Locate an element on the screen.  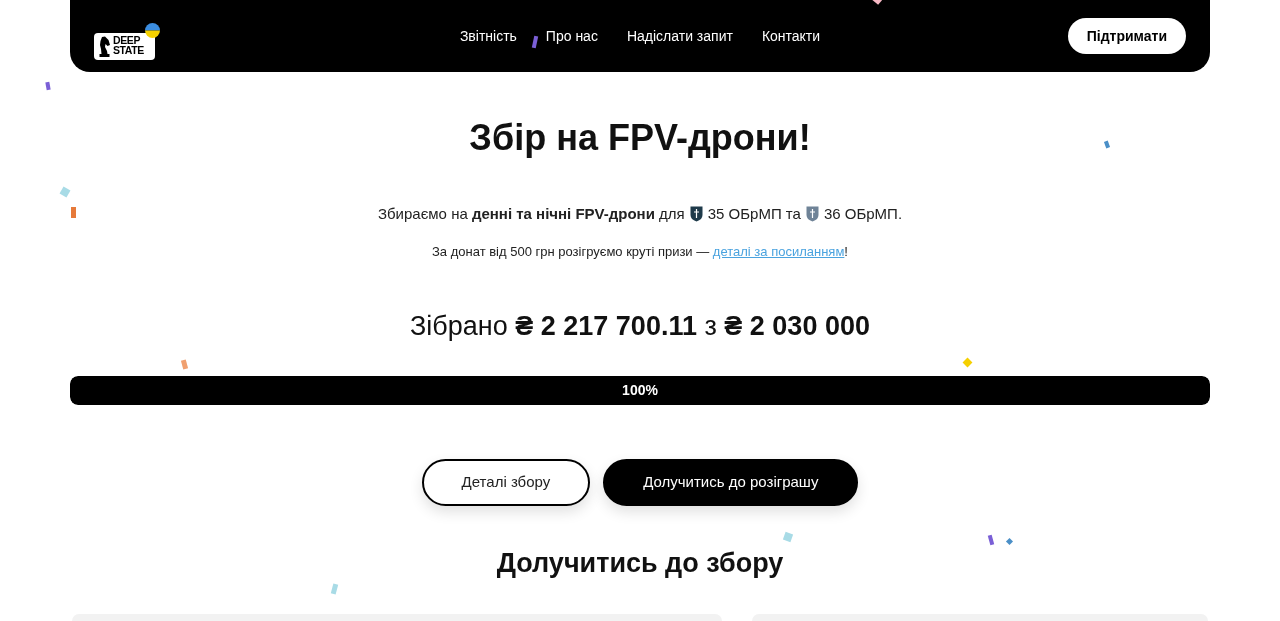
join-raffle-button: Долучитись до розіграшу is located at coordinates (731, 482).